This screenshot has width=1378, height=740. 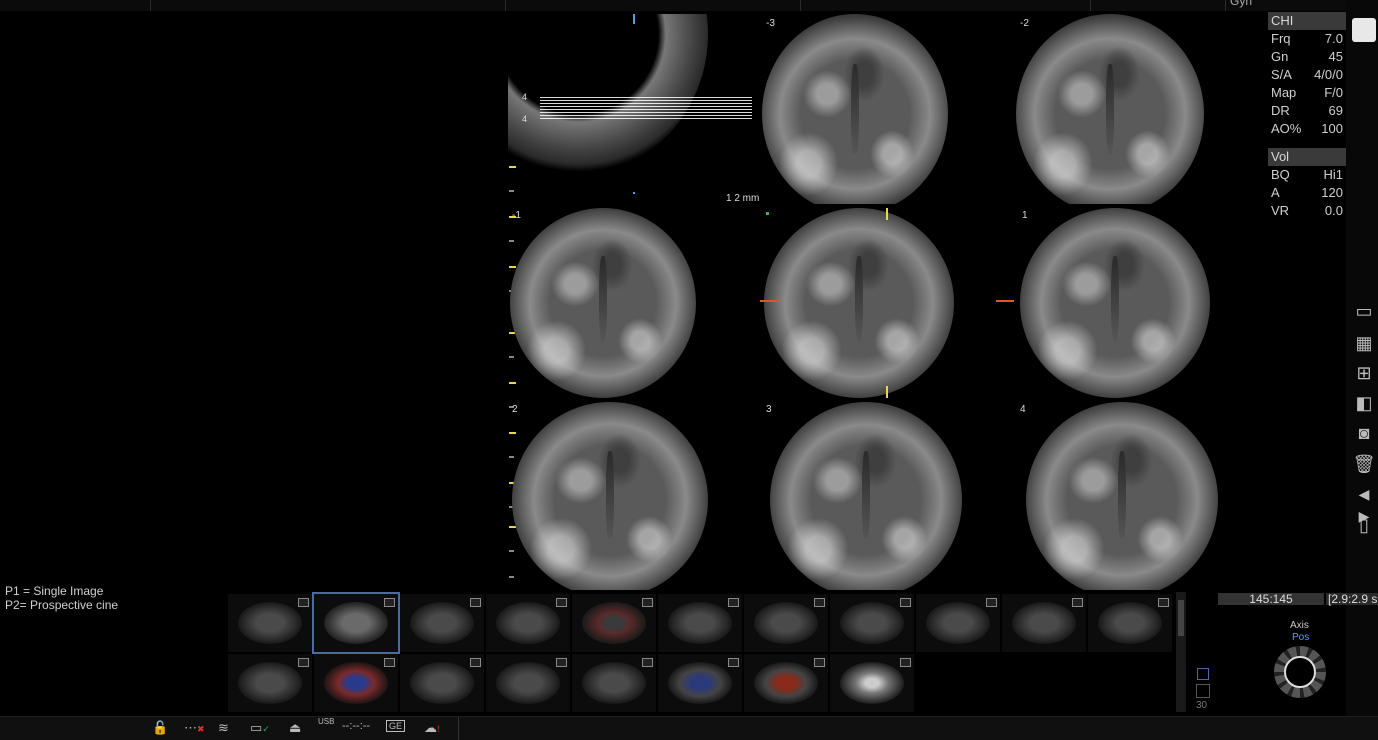 What do you see at coordinates (1271, 599) in the screenshot?
I see `frame-counter: 145:145` at bounding box center [1271, 599].